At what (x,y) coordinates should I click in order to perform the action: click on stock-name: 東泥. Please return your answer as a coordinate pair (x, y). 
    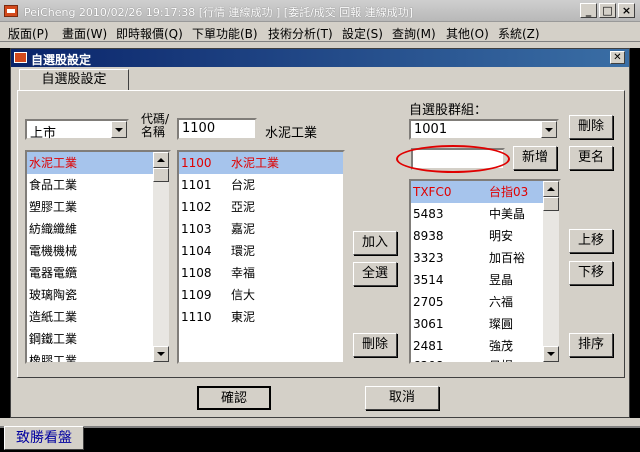
    Looking at the image, I should click on (243, 317).